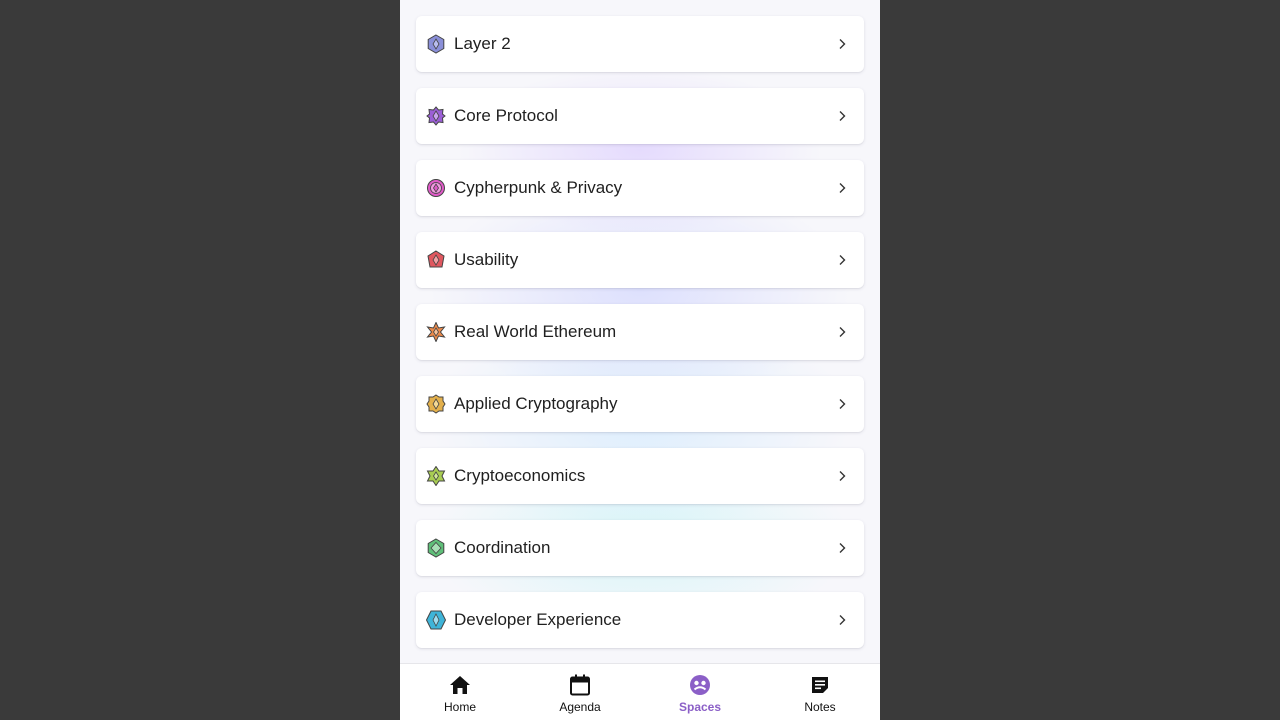 This screenshot has height=720, width=1280. I want to click on developer-experience-icon, so click(436, 620).